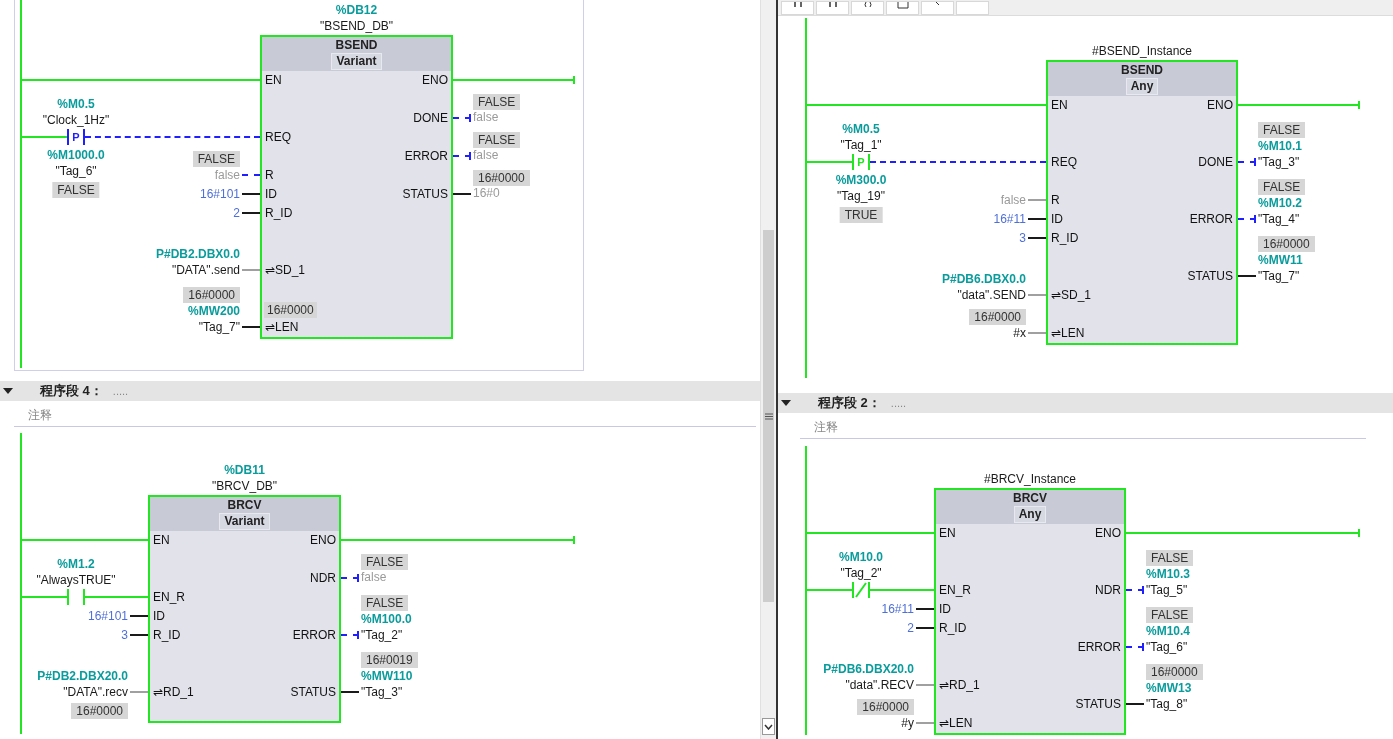 This screenshot has height=739, width=1393. I want to click on block-name: BSEND, so click(356, 45).